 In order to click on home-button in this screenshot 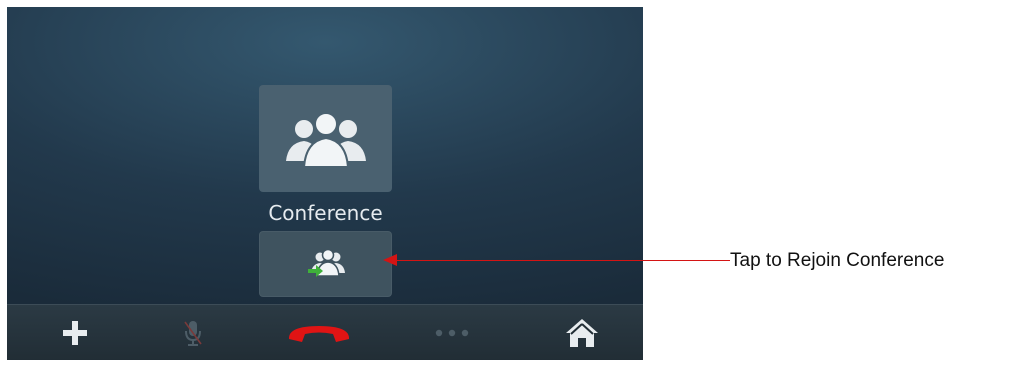, I will do `click(582, 332)`.